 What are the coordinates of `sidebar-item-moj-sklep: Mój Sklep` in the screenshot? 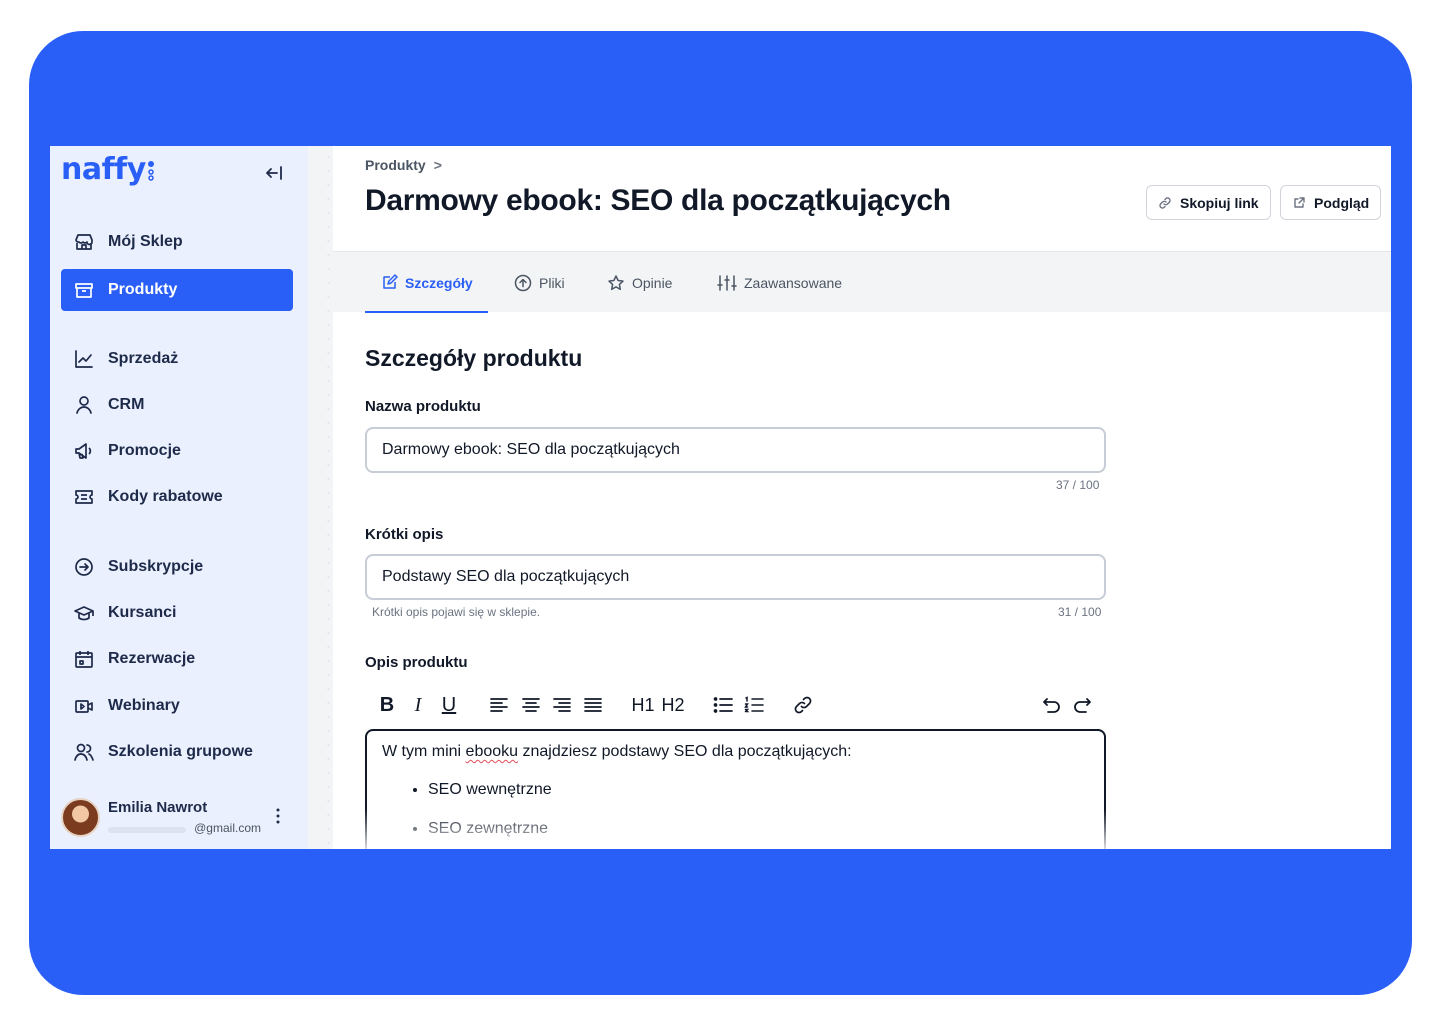 It's located at (177, 242).